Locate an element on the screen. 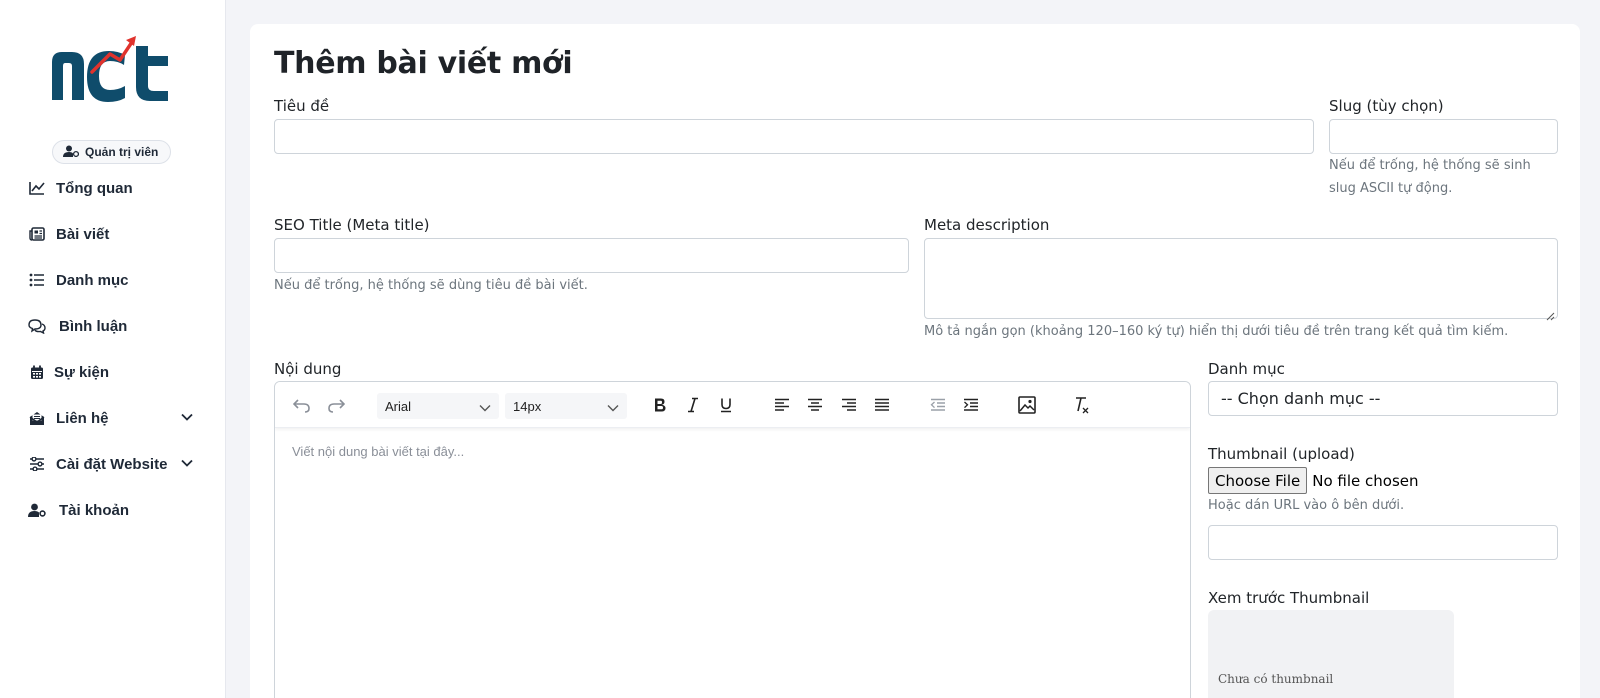 Image resolution: width=1600 pixels, height=698 pixels. font-family-value: Arial is located at coordinates (398, 406).